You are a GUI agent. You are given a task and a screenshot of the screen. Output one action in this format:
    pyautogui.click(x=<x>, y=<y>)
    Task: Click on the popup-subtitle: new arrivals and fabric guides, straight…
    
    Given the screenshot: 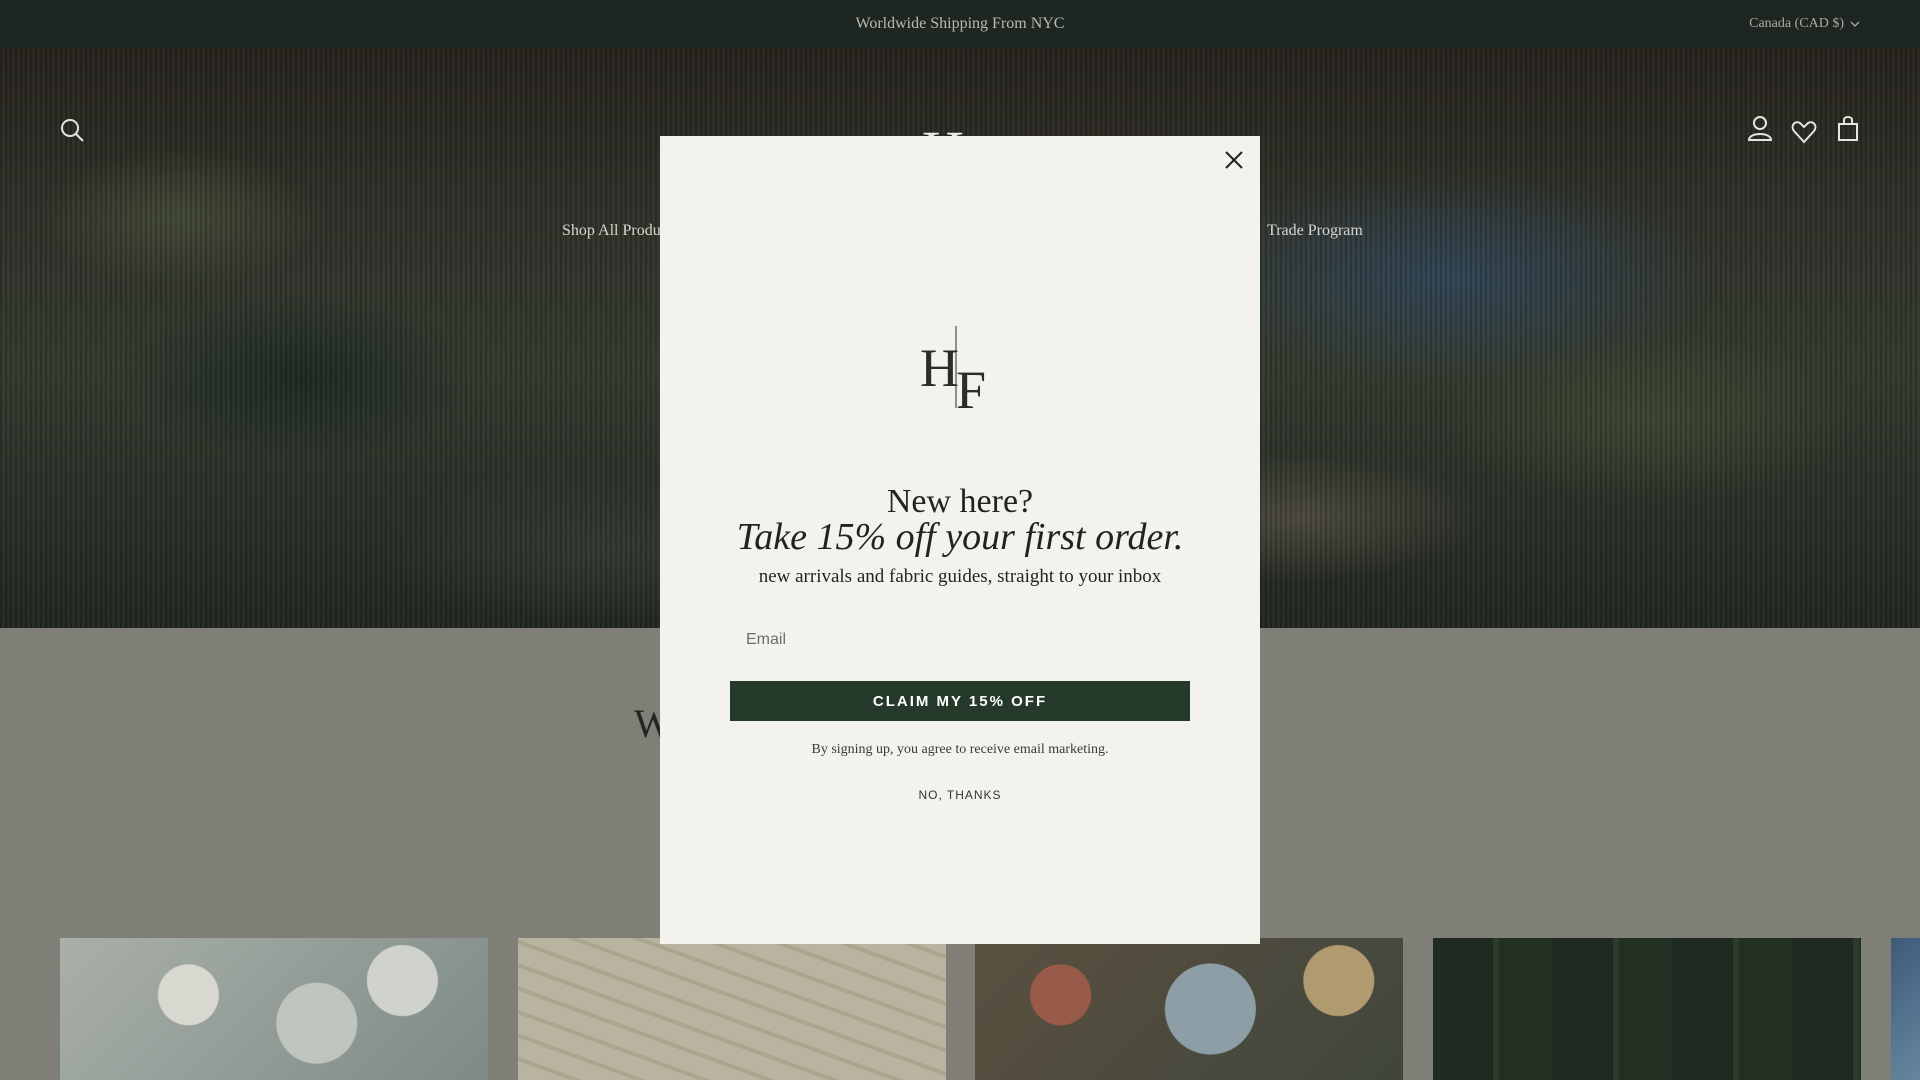 What is the action you would take?
    pyautogui.click(x=960, y=576)
    